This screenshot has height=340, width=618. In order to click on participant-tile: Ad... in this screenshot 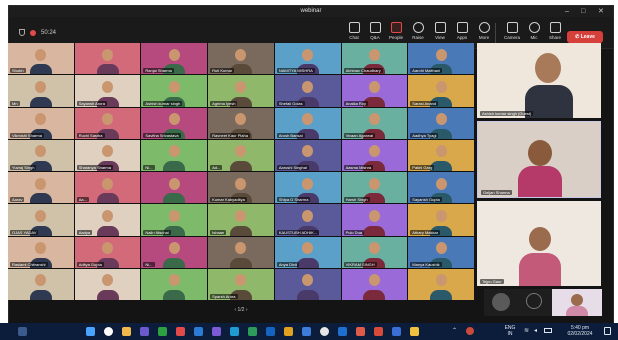, I will do `click(241, 155)`.